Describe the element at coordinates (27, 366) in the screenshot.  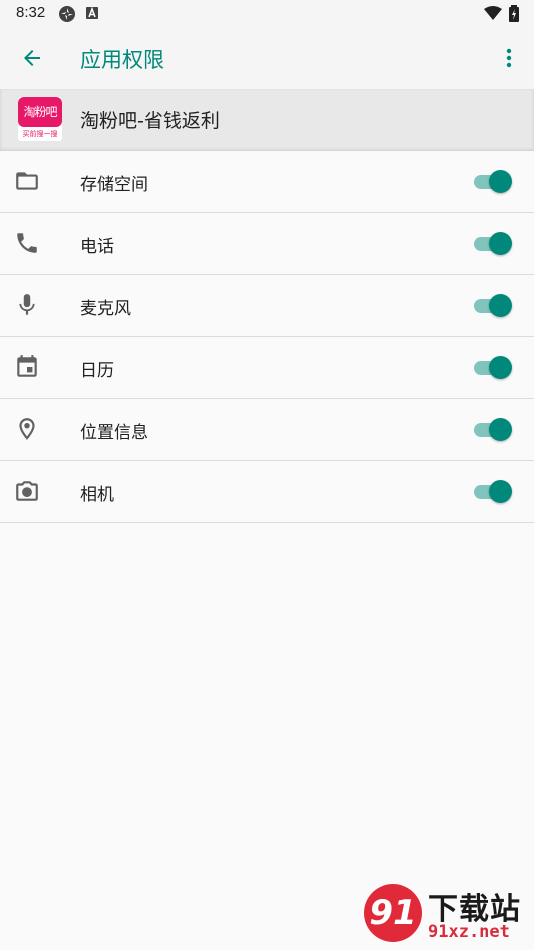
I see `calendar-icon` at that location.